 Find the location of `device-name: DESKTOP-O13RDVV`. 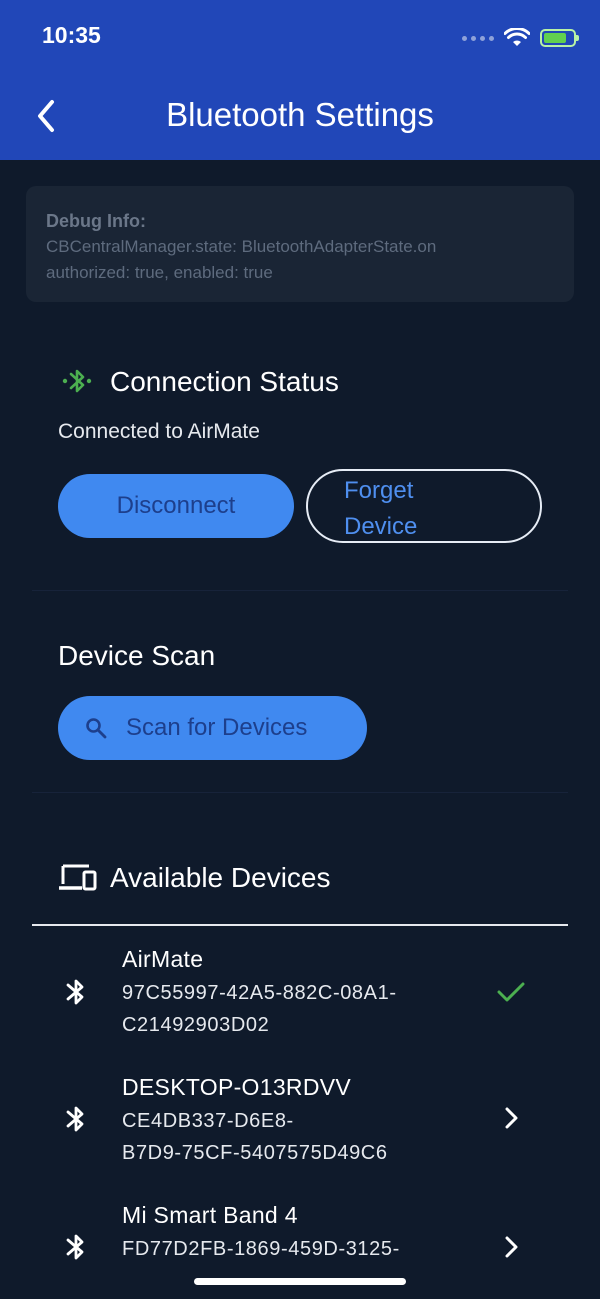

device-name: DESKTOP-O13RDVV is located at coordinates (237, 1087).